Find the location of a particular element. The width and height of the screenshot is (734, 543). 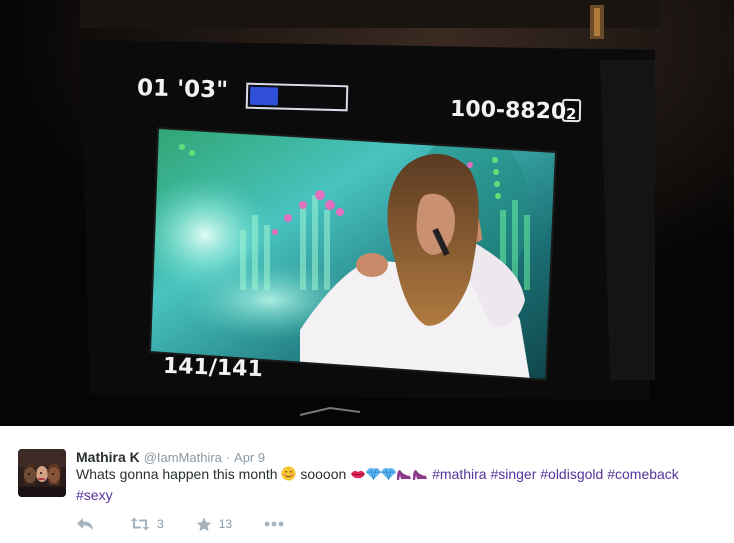

reply-icon is located at coordinates (85, 524).